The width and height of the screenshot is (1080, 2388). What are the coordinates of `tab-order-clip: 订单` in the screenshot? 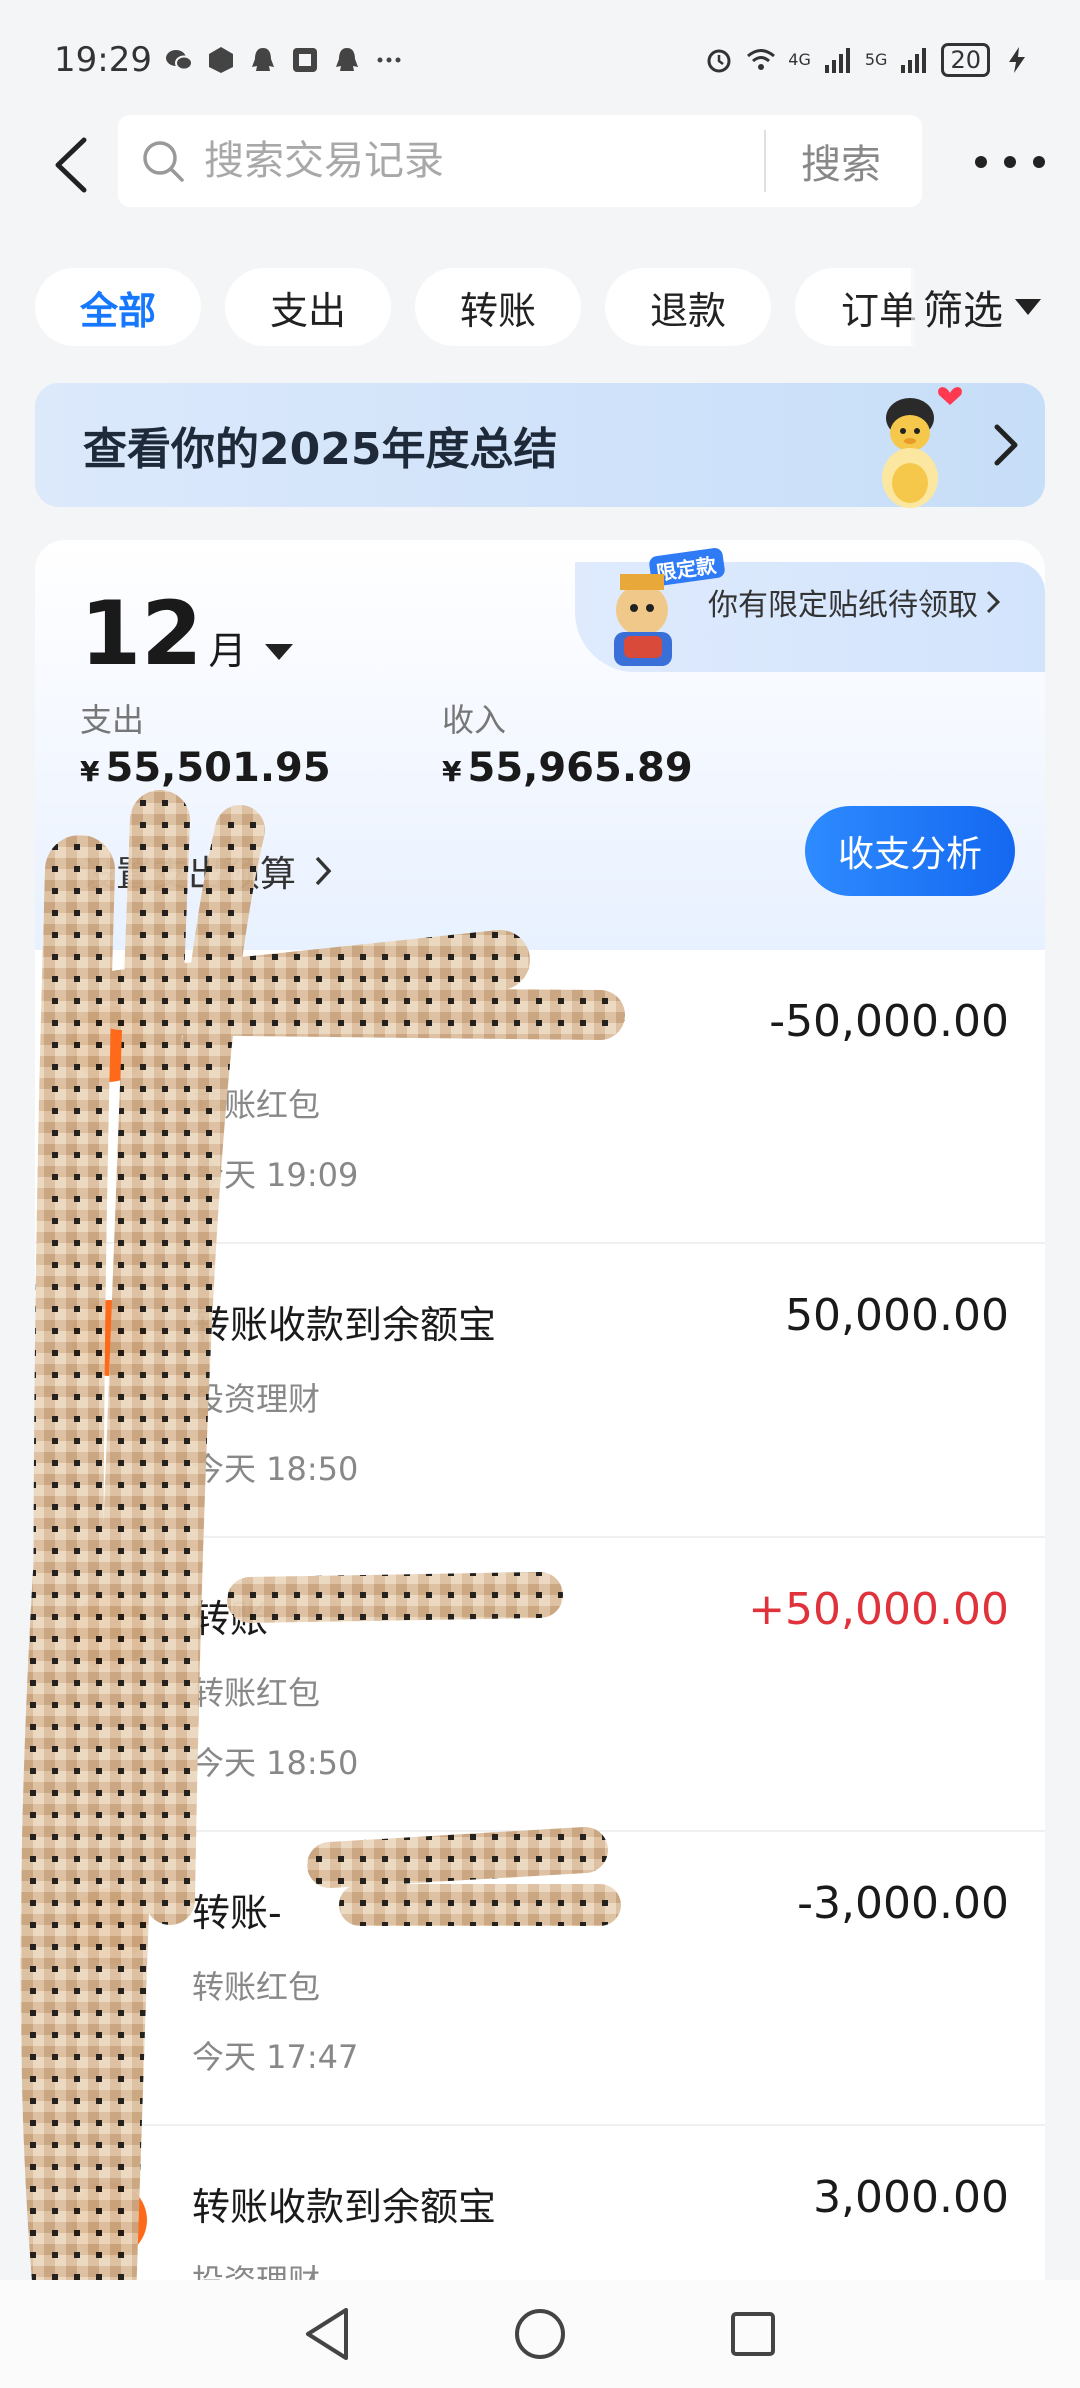 It's located at (855, 307).